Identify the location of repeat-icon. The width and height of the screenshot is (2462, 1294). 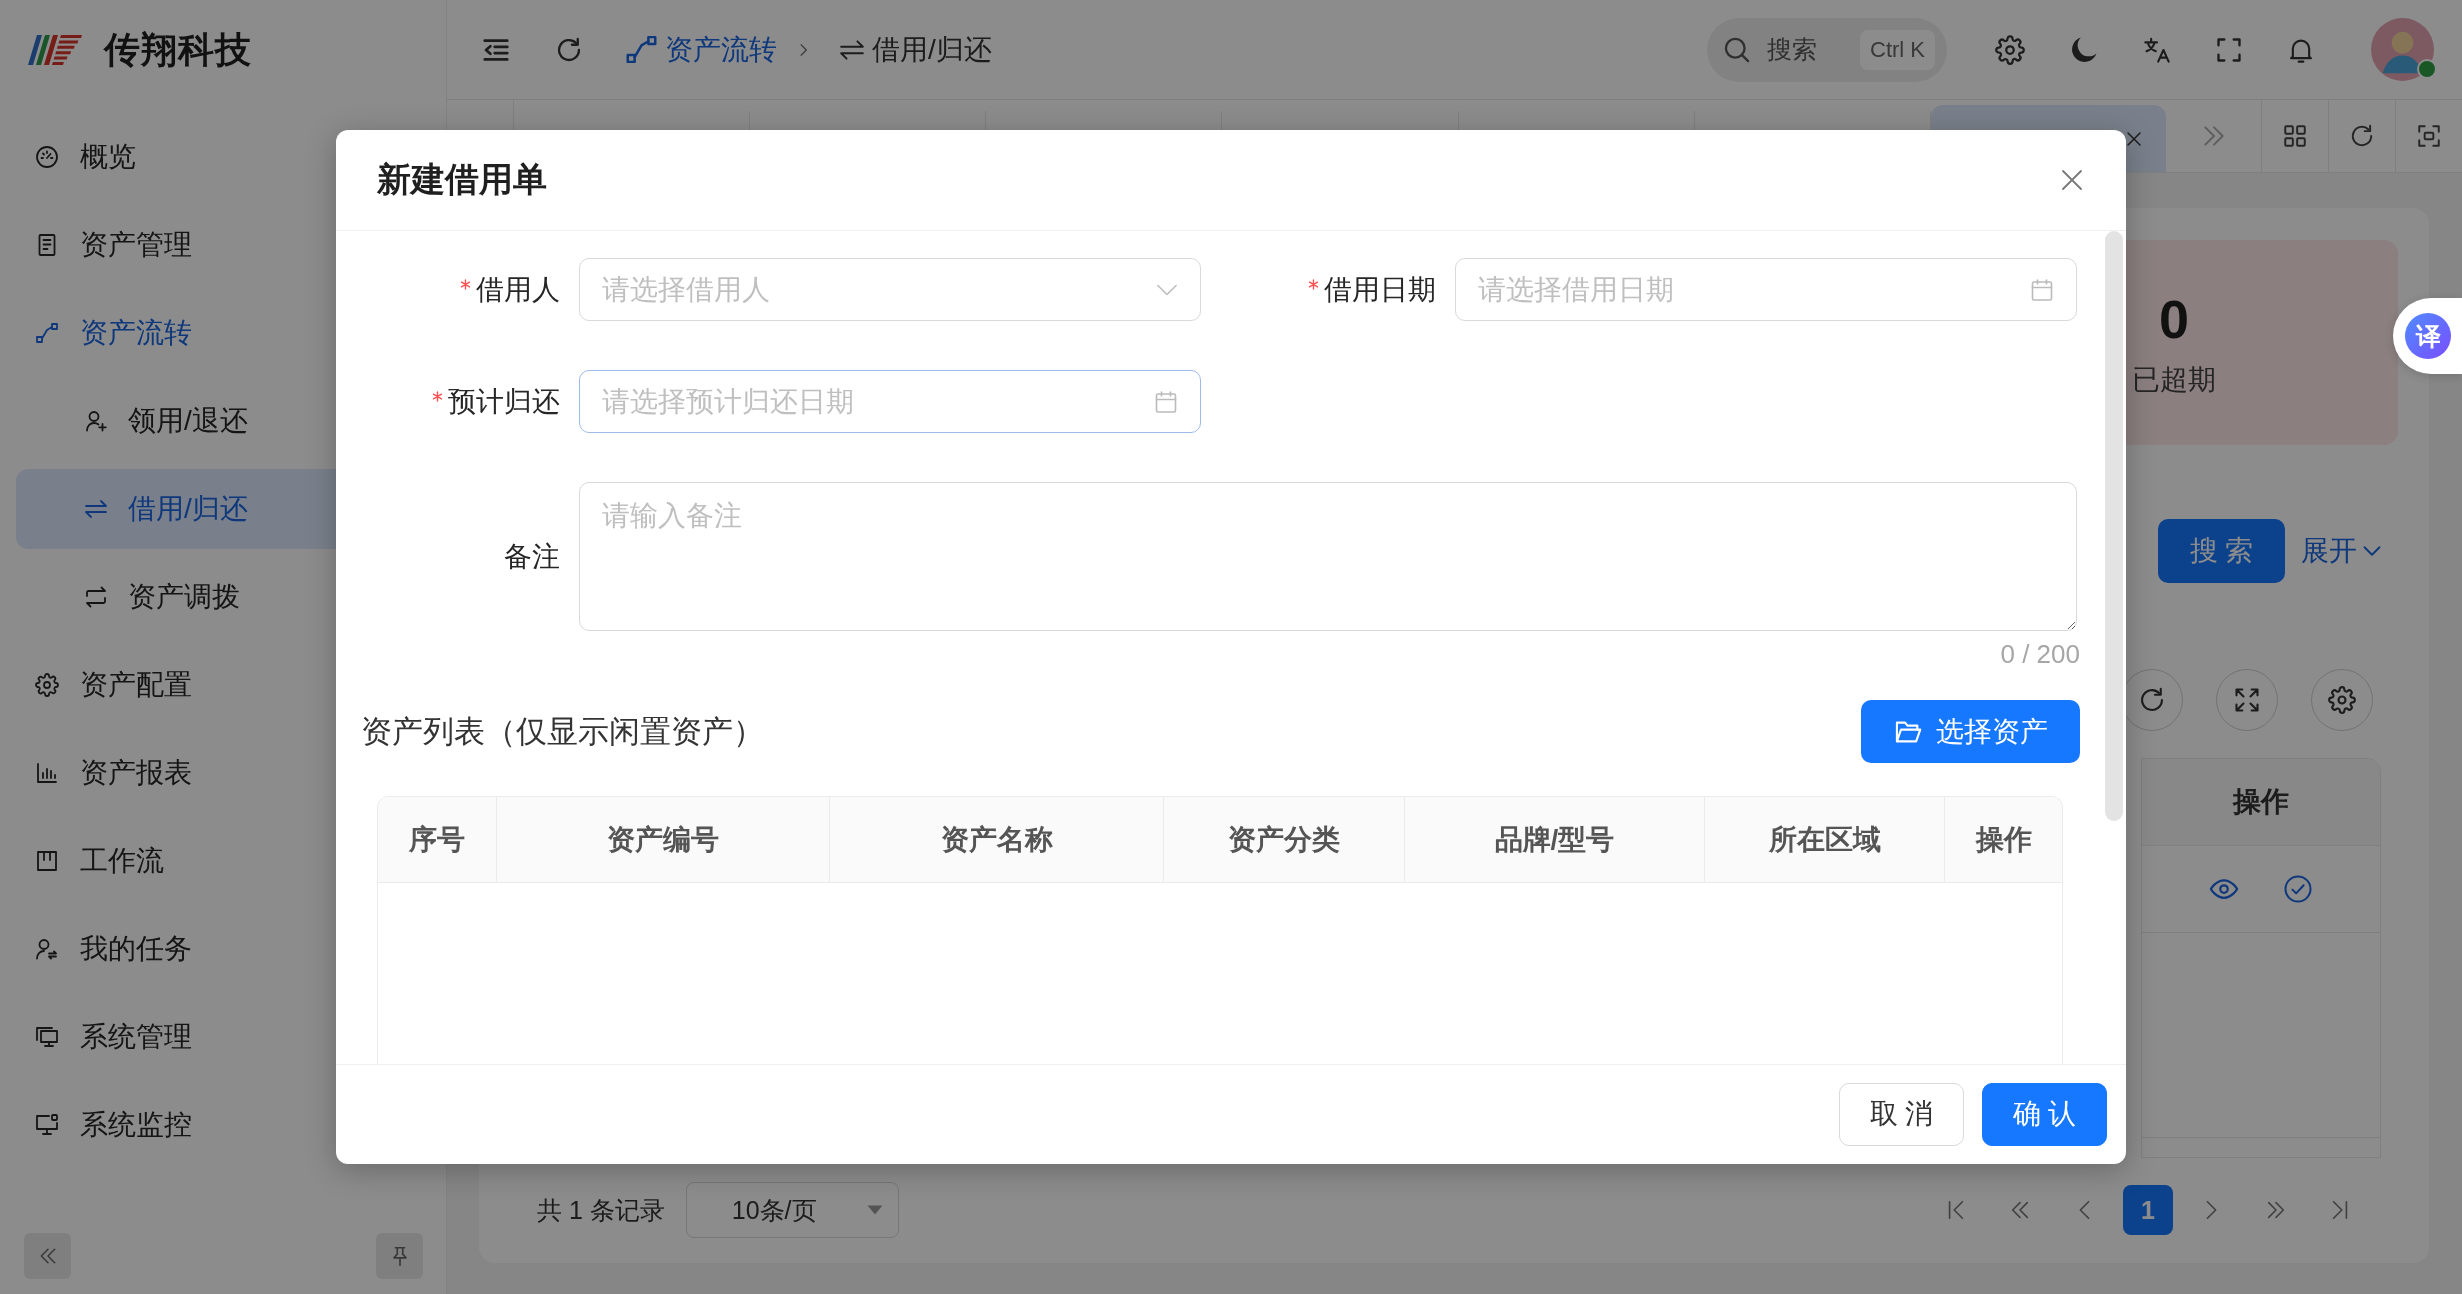
(96, 597).